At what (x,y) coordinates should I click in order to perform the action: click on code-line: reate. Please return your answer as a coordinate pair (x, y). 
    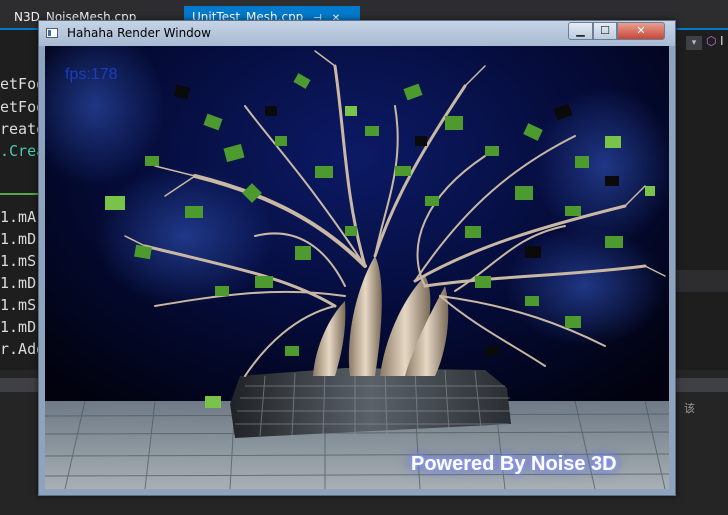
    Looking at the image, I should click on (20, 129).